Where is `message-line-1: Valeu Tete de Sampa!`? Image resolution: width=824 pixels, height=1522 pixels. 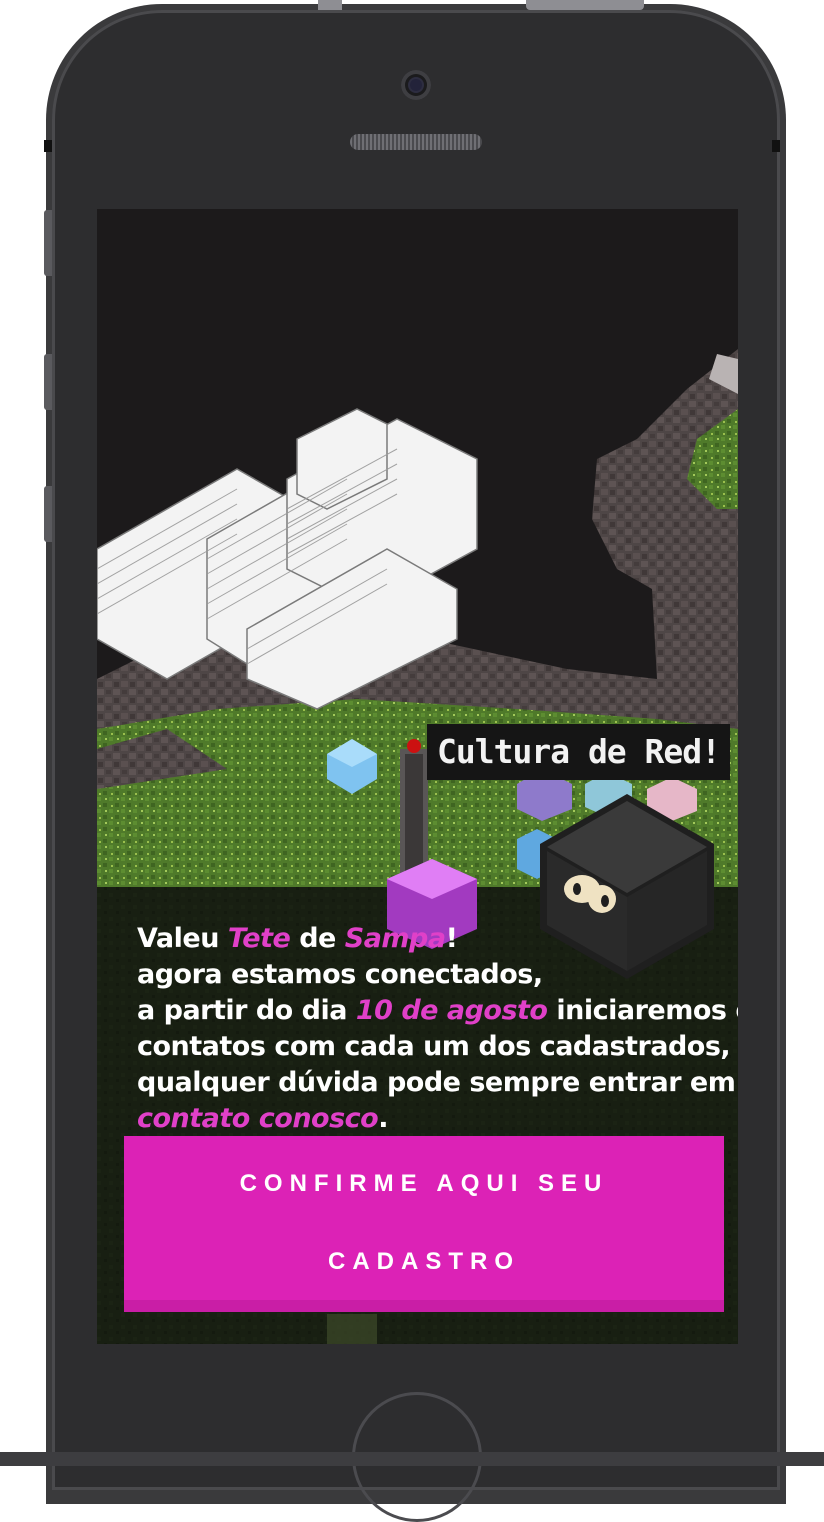 message-line-1: Valeu Tete de Sampa! is located at coordinates (427, 939).